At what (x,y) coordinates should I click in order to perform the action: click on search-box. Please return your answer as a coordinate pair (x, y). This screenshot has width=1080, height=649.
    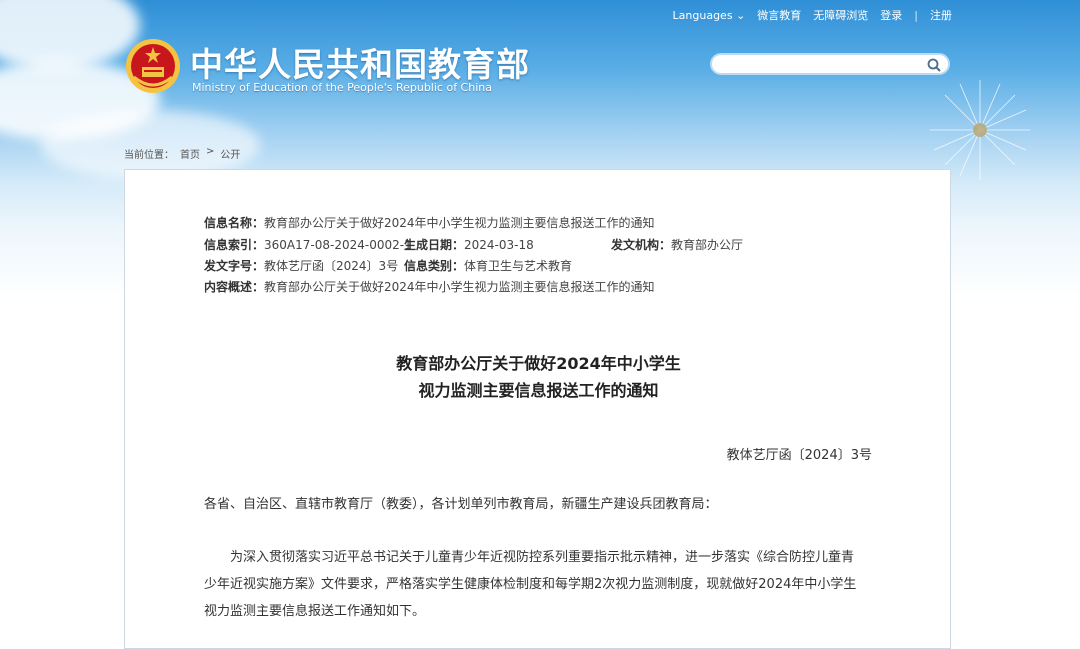
    Looking at the image, I should click on (830, 64).